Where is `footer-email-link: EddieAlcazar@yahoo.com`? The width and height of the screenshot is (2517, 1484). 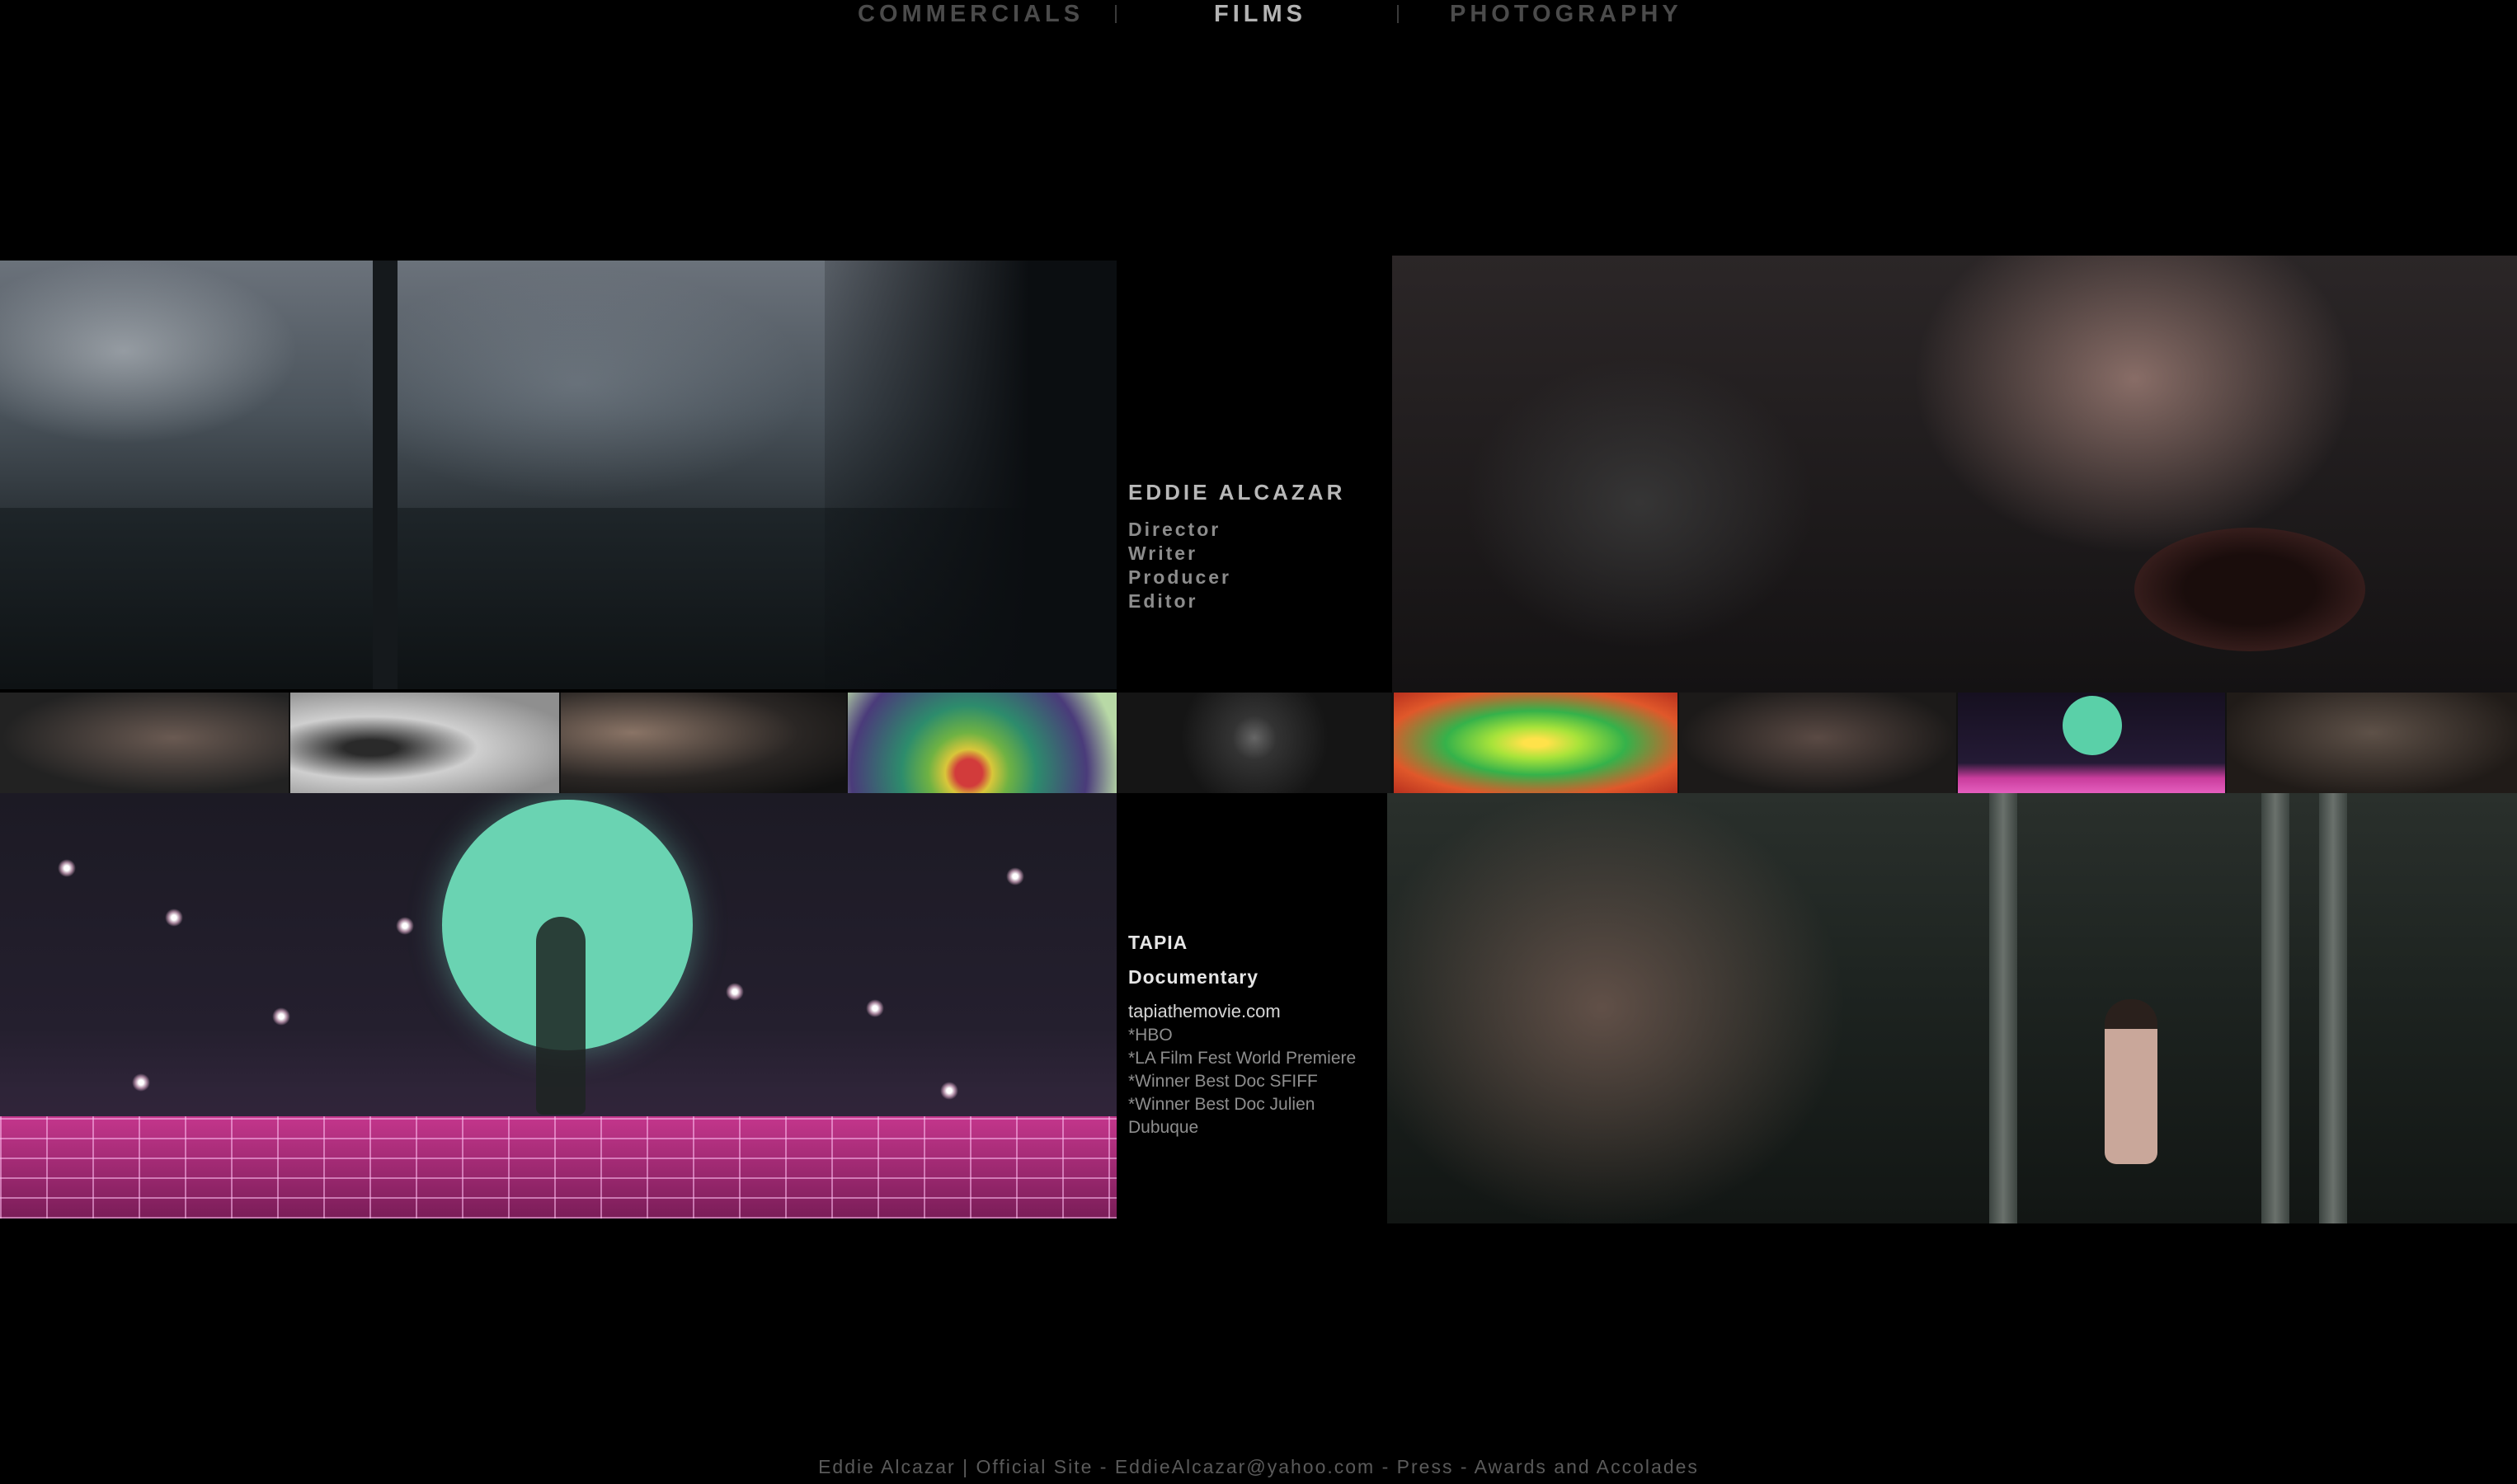 footer-email-link: EddieAlcazar@yahoo.com is located at coordinates (1245, 1466).